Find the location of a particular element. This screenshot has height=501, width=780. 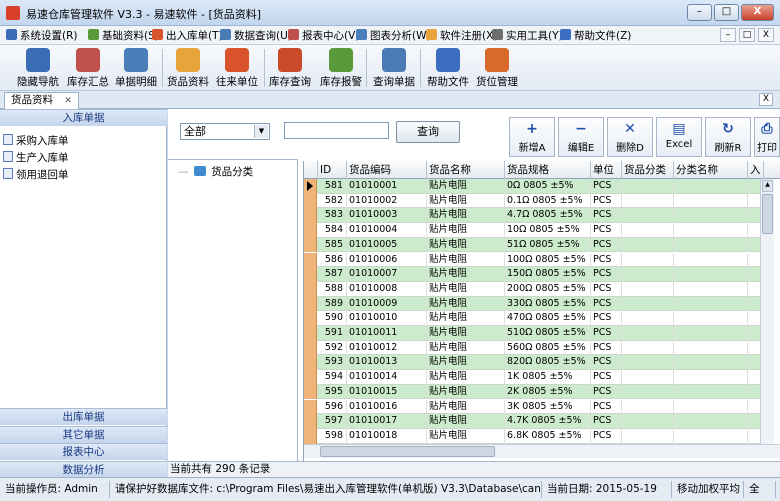

horizontal-scrollbar is located at coordinates (542, 451).